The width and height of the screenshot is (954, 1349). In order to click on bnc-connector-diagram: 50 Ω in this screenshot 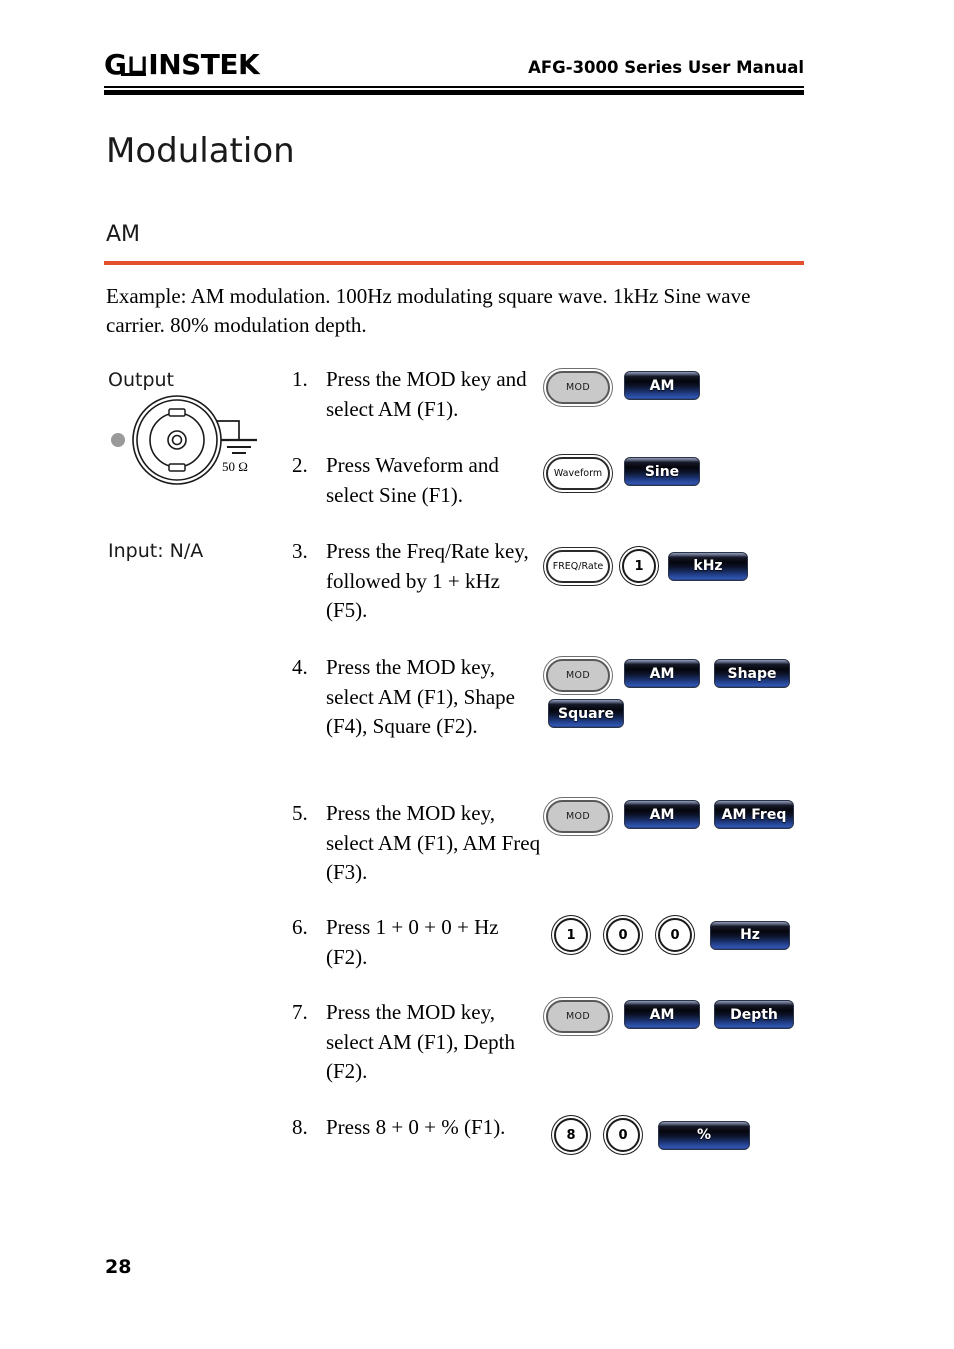, I will do `click(190, 447)`.